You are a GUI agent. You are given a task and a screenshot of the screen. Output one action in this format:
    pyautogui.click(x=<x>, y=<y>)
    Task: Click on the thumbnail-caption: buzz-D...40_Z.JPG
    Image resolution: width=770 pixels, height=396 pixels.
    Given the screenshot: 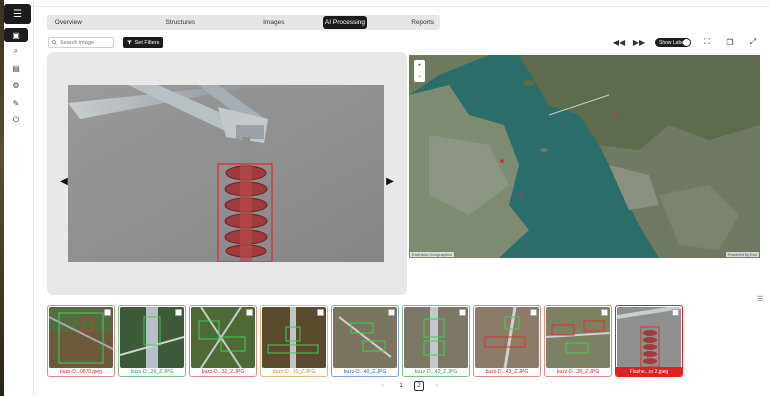 What is the action you would take?
    pyautogui.click(x=365, y=371)
    